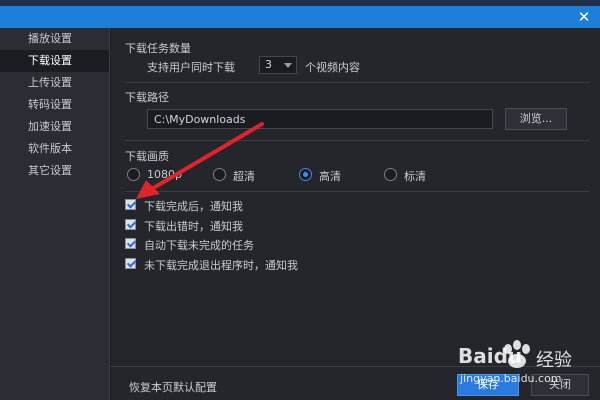 Image resolution: width=600 pixels, height=400 pixels. Describe the element at coordinates (54, 39) in the screenshot. I see `sidebar-item-playback: 播放设置` at that location.